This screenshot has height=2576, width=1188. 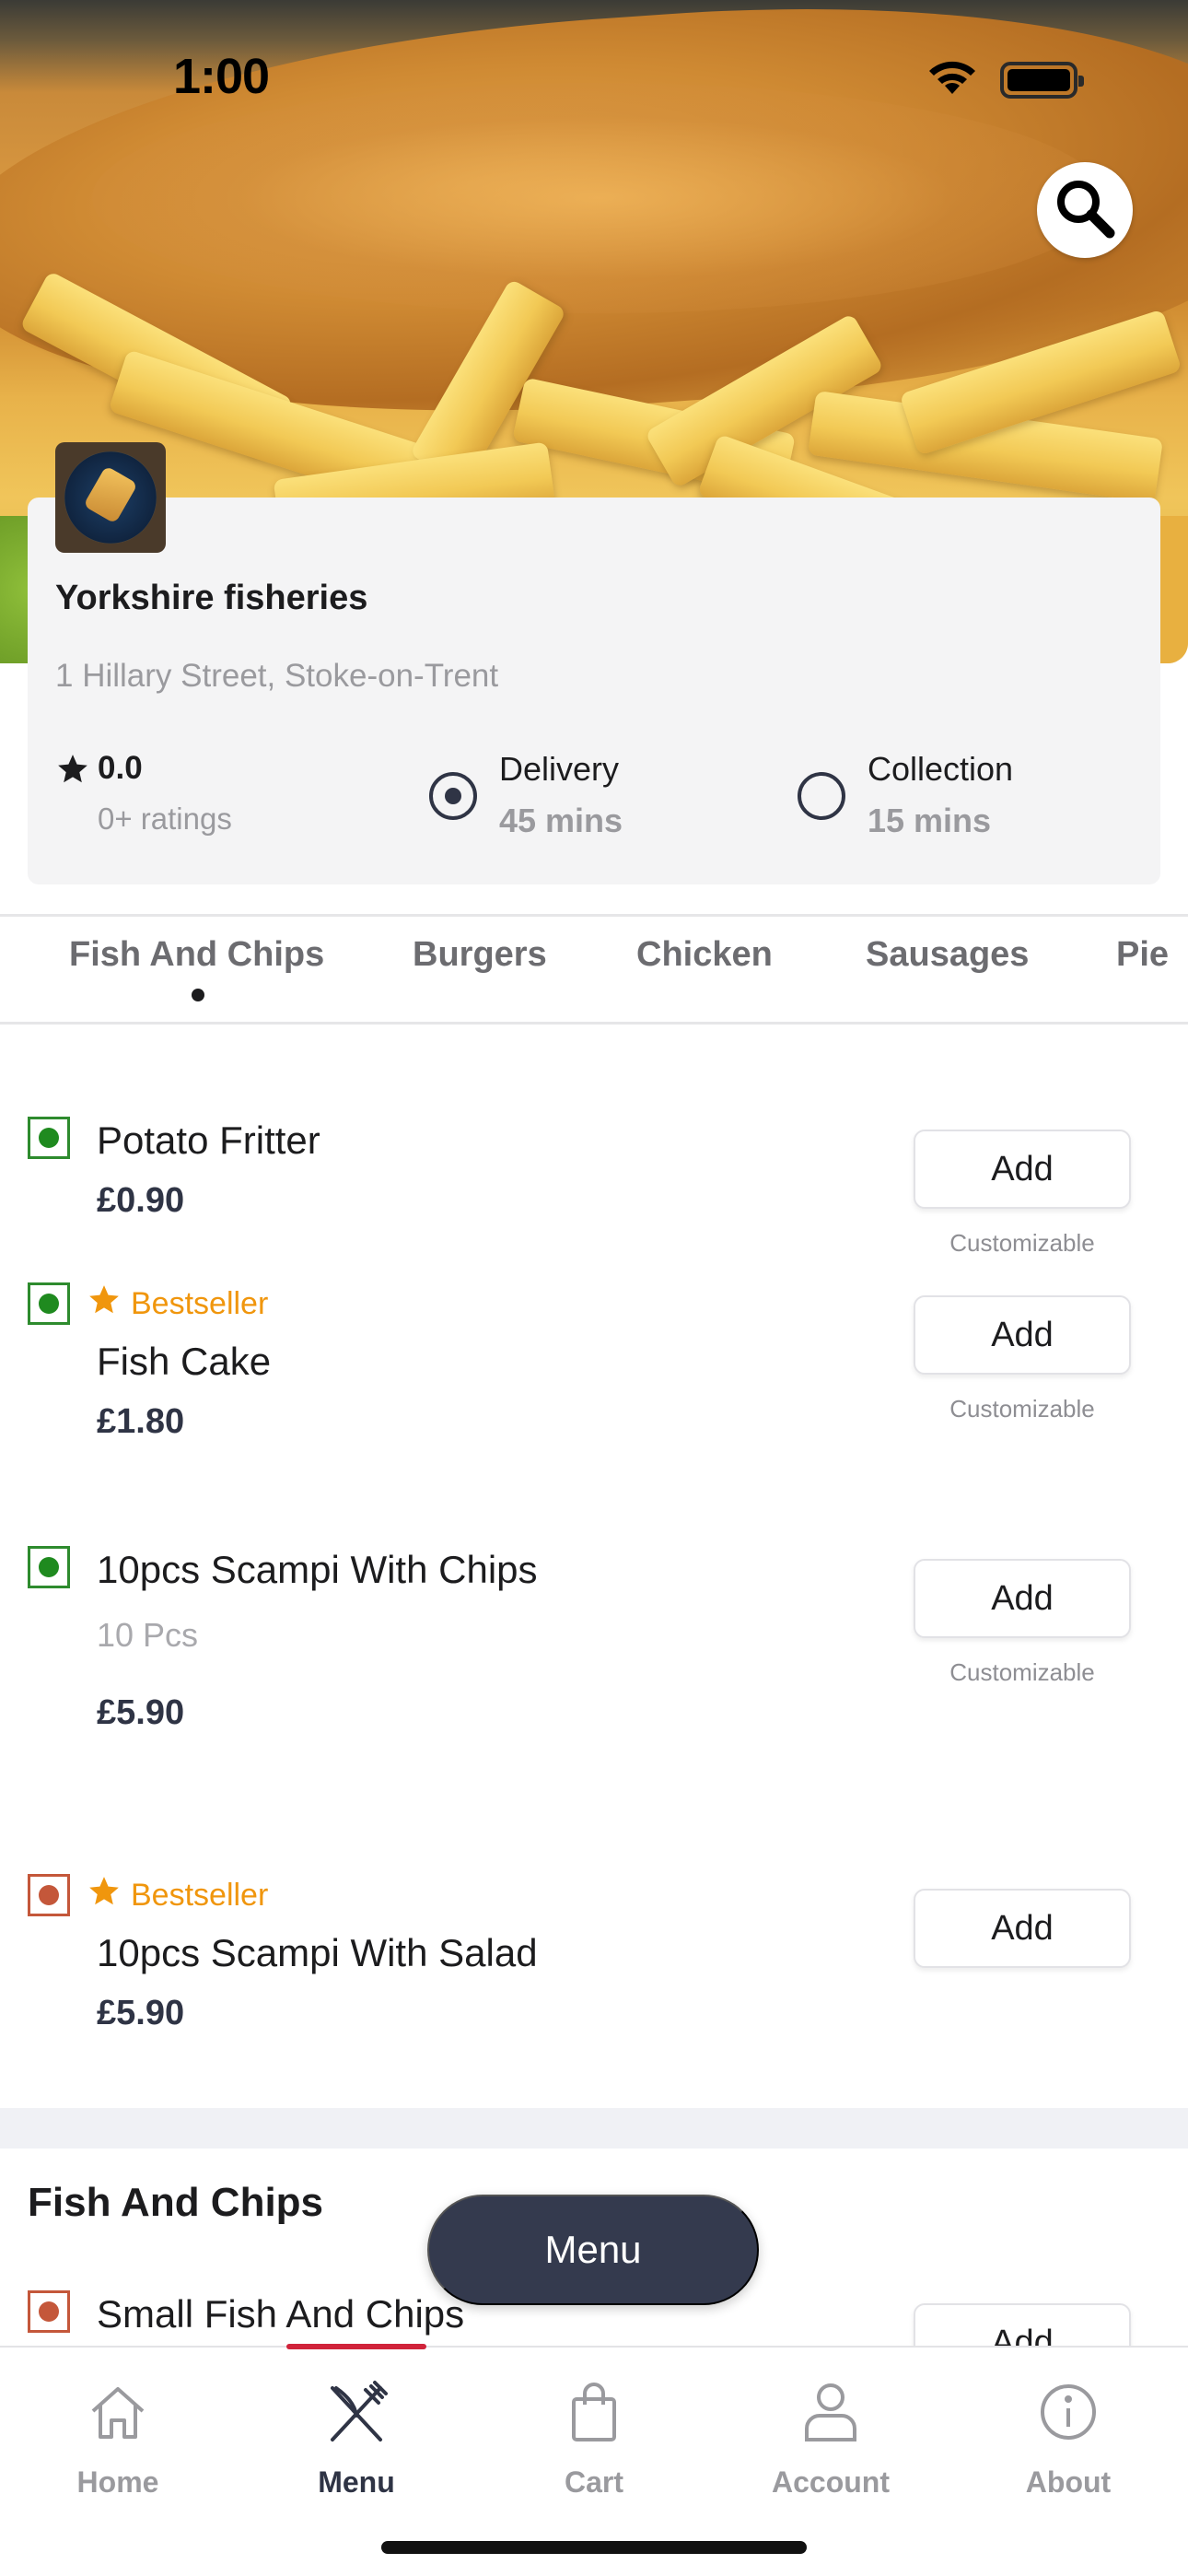 I want to click on bag-icon, so click(x=594, y=2412).